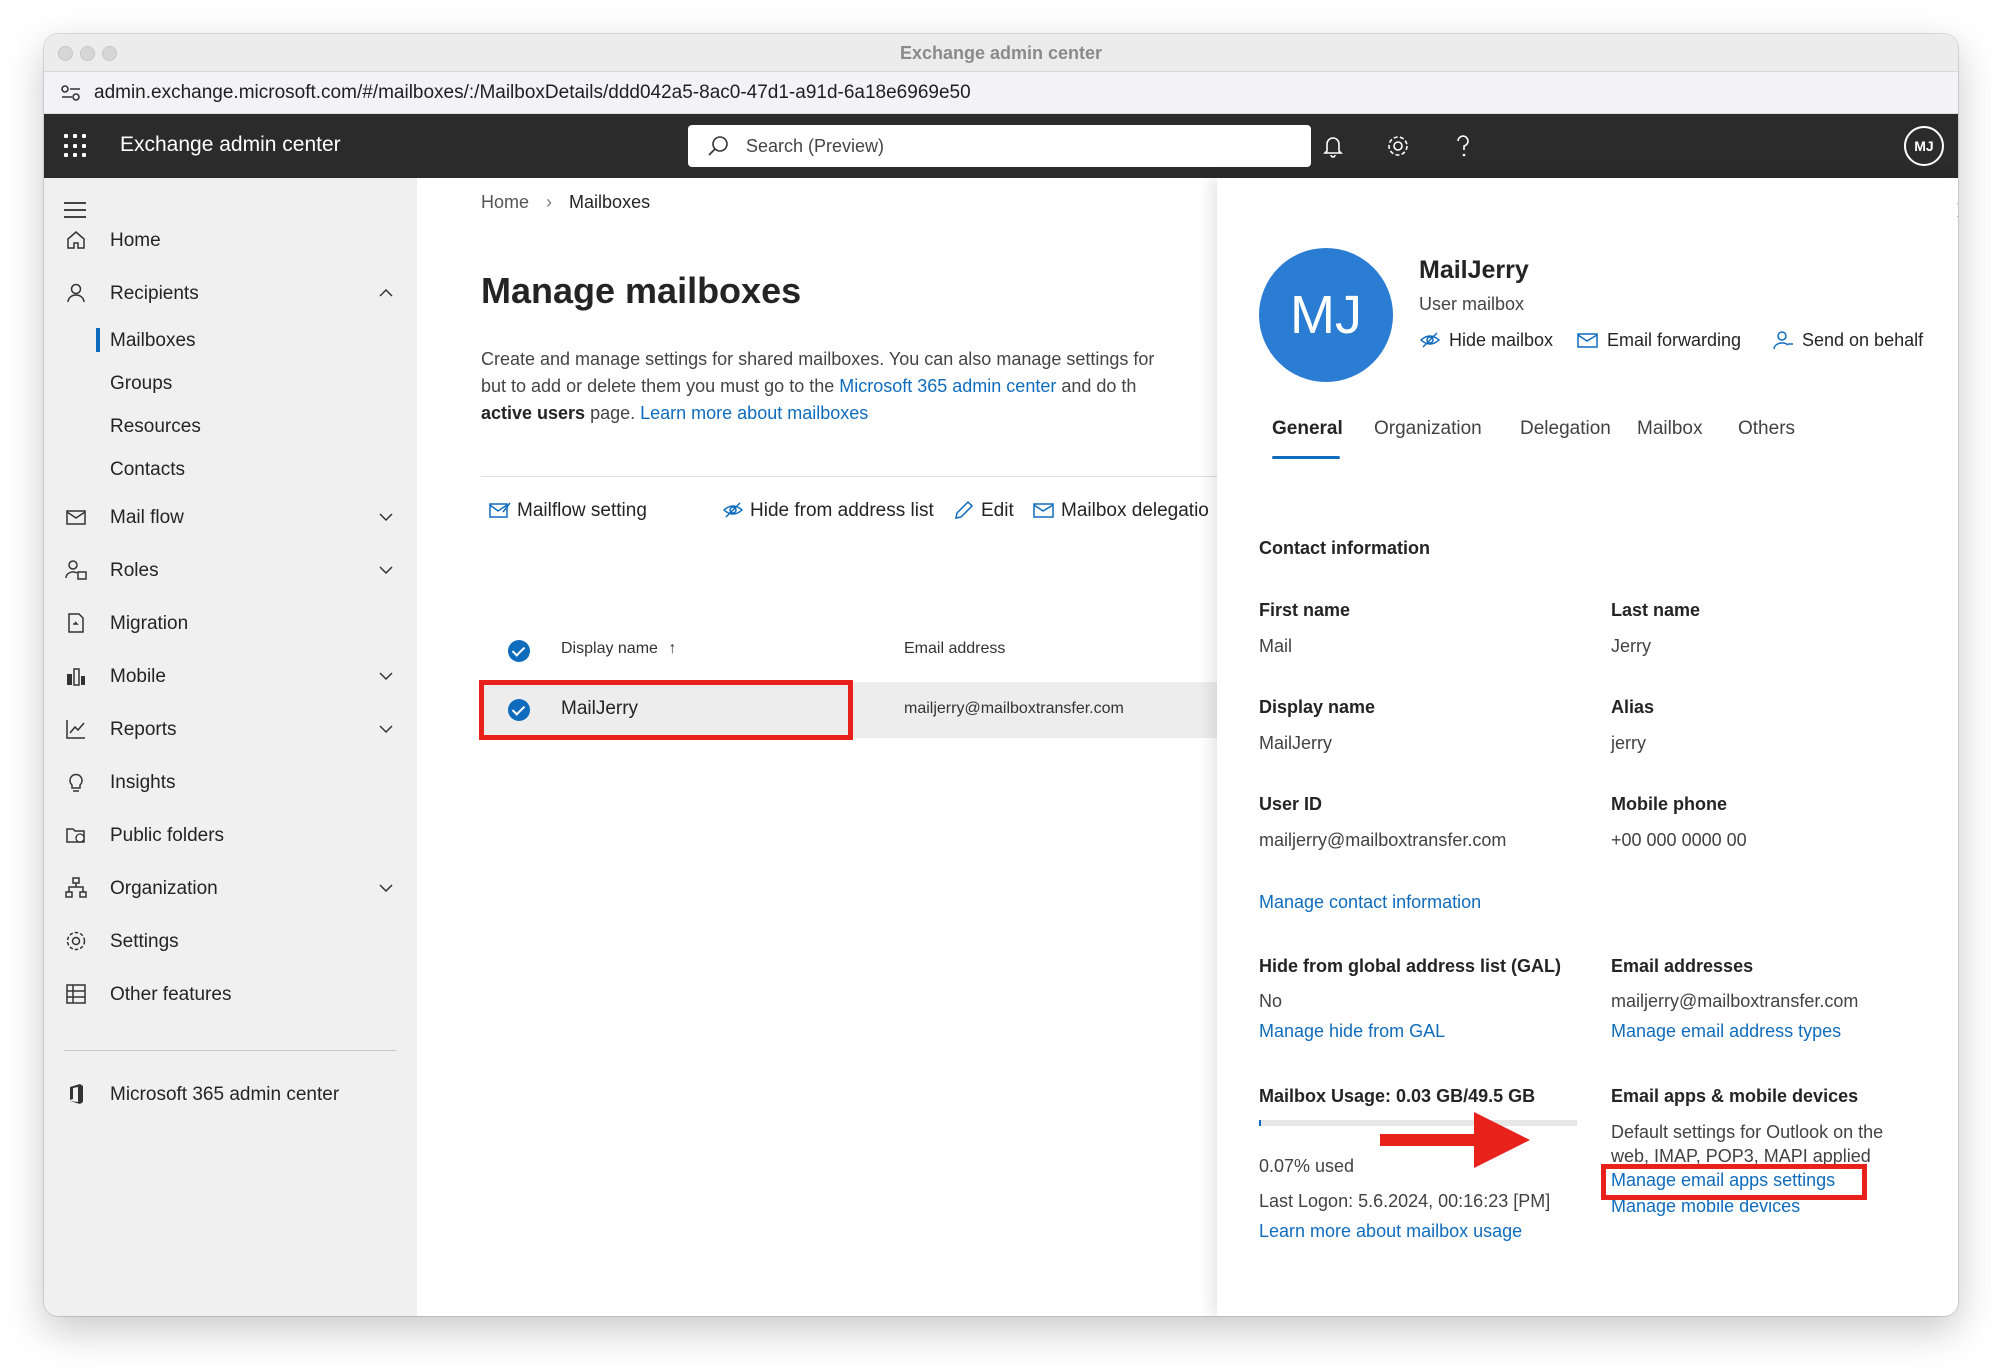 This screenshot has height=1368, width=2000. I want to click on sidebar-item-groups: Groups, so click(230, 383).